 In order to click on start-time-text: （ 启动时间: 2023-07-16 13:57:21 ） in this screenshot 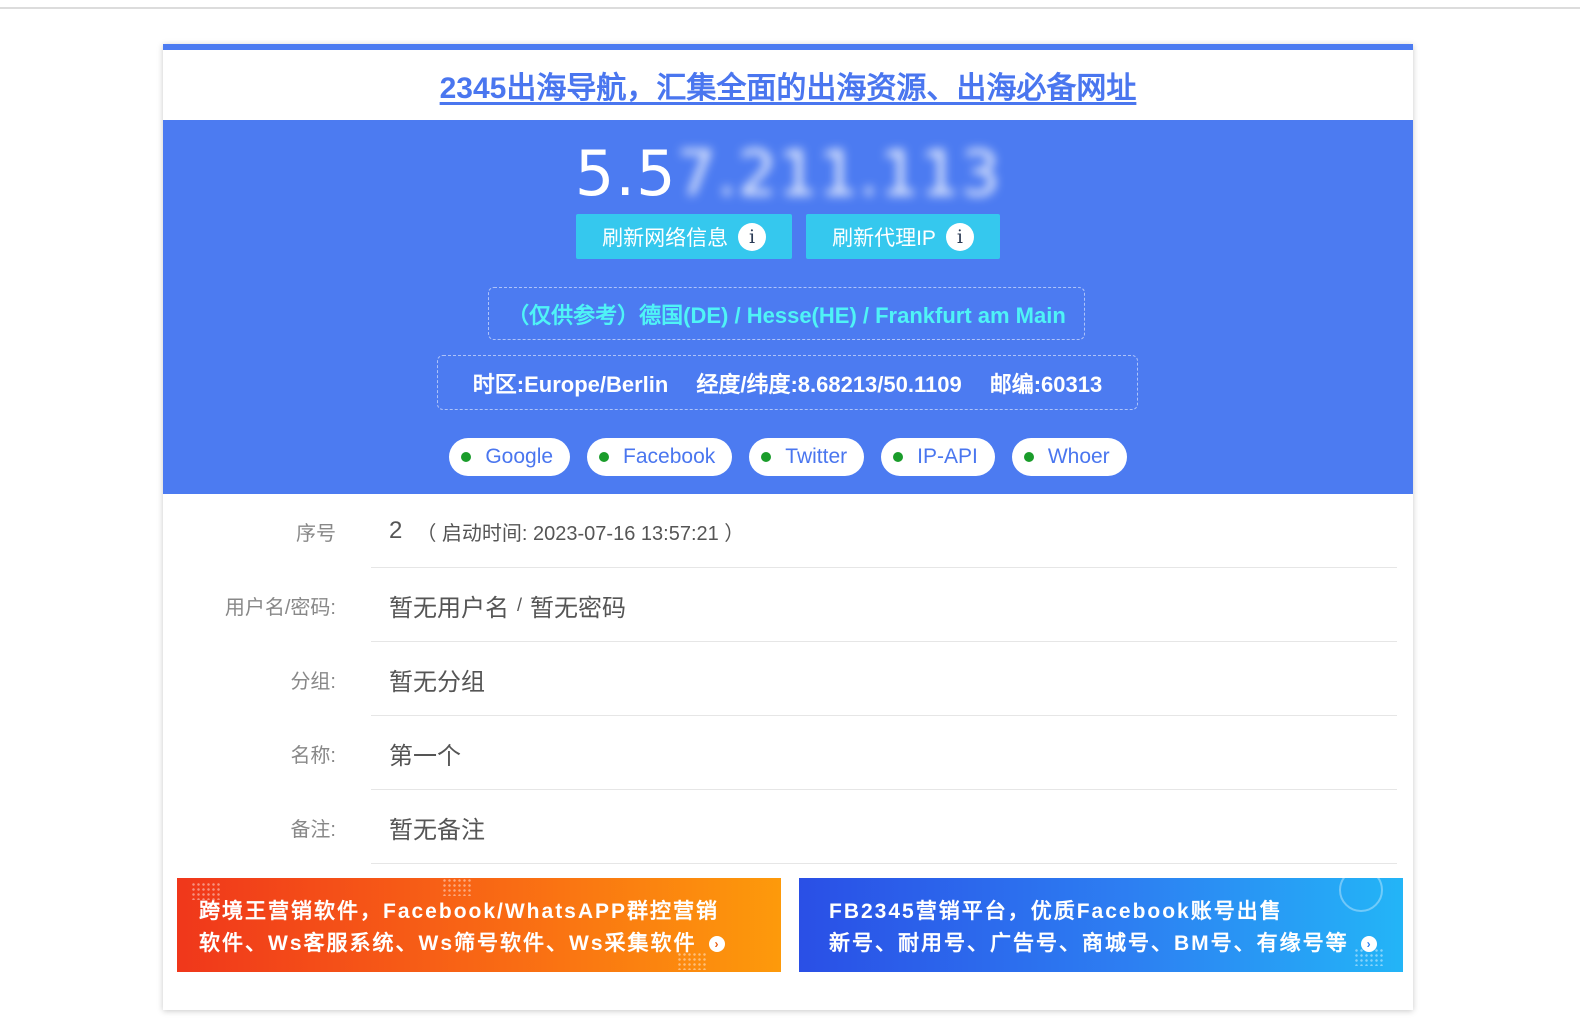, I will do `click(580, 533)`.